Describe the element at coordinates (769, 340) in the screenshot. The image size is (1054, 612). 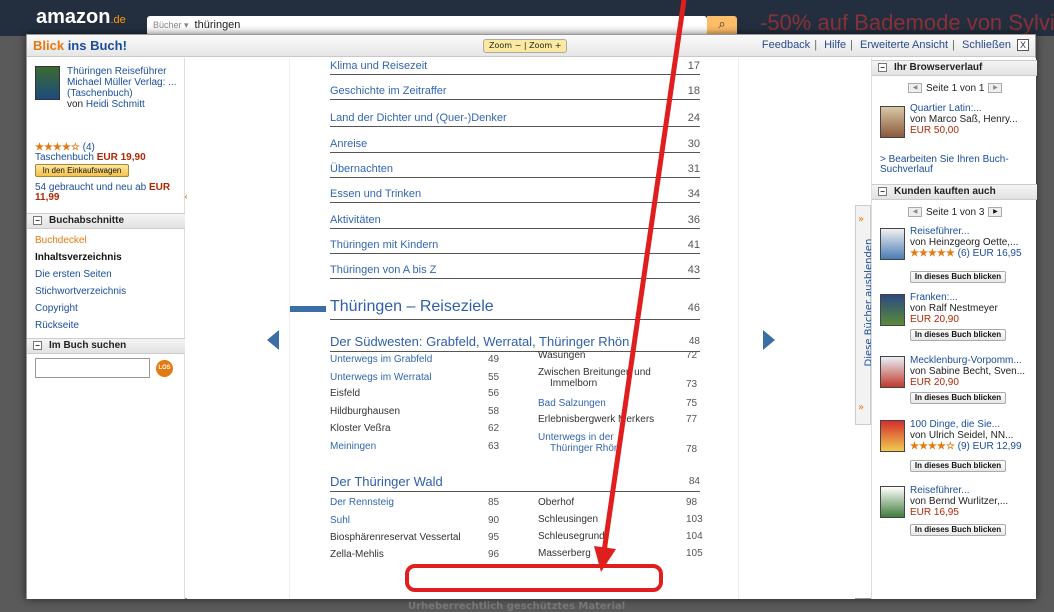
I see `next-page-arrow-icon` at that location.